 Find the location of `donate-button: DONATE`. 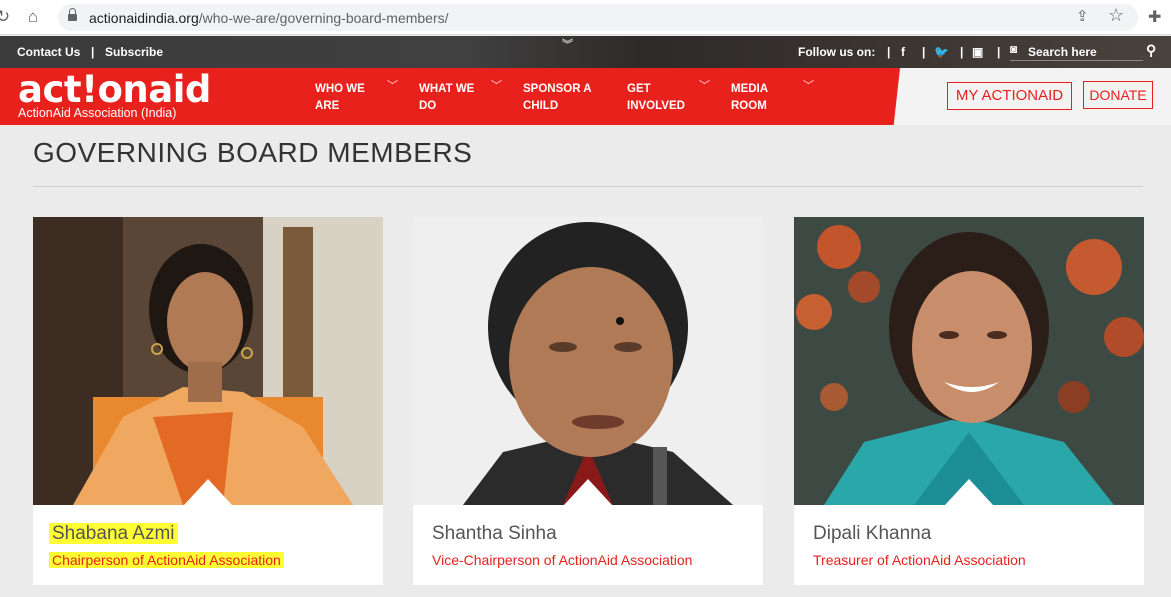

donate-button: DONATE is located at coordinates (1118, 95).